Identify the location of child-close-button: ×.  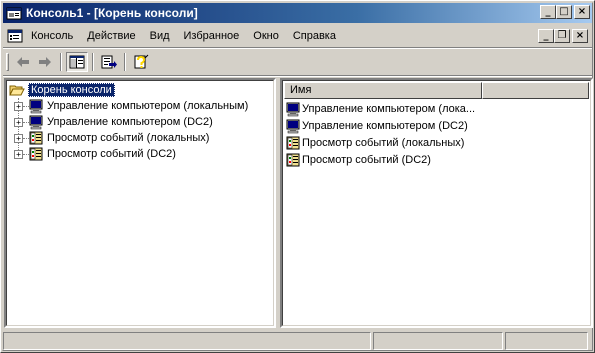
(580, 36).